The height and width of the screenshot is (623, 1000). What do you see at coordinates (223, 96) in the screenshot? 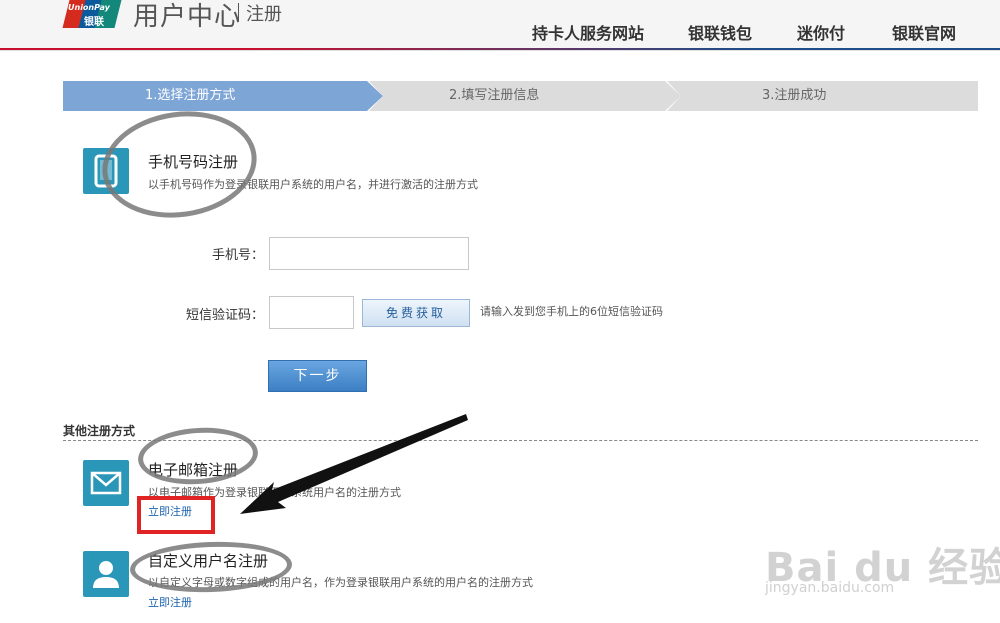
I see `step-1-active: 1.选择注册方式` at bounding box center [223, 96].